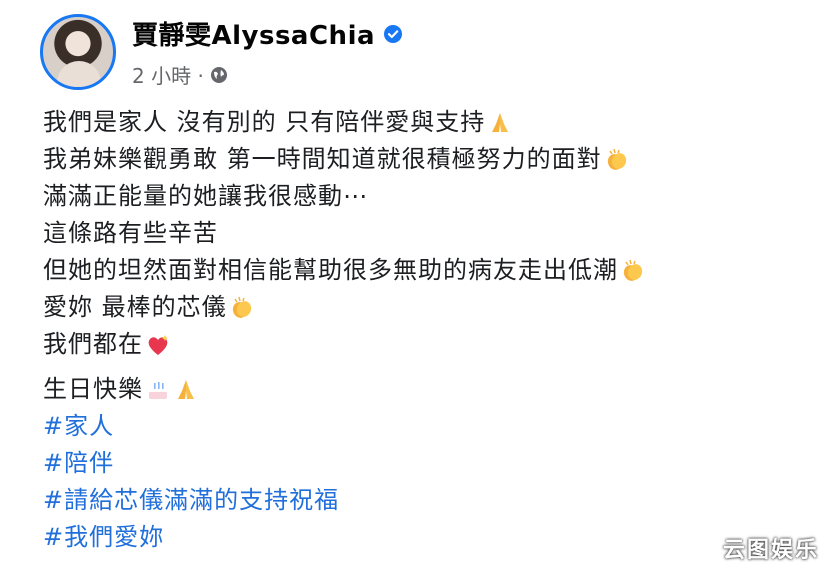  What do you see at coordinates (253, 33) in the screenshot?
I see `author-name: 賈靜雯AlyssaChia` at bounding box center [253, 33].